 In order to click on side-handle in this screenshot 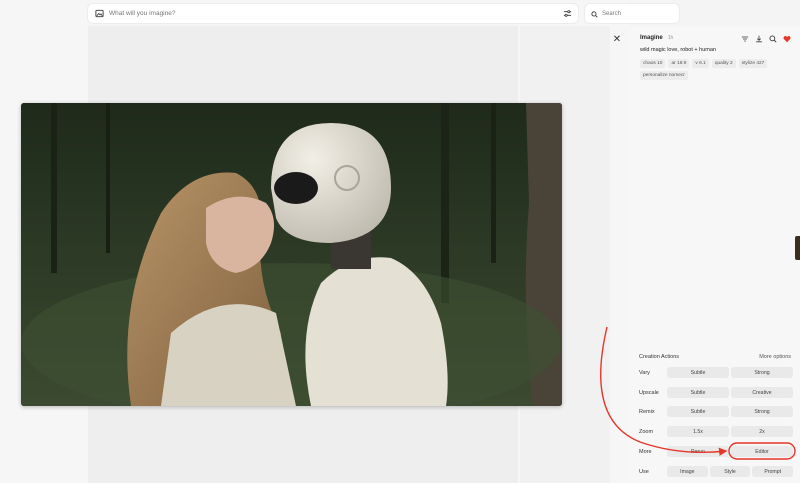, I will do `click(797, 248)`.